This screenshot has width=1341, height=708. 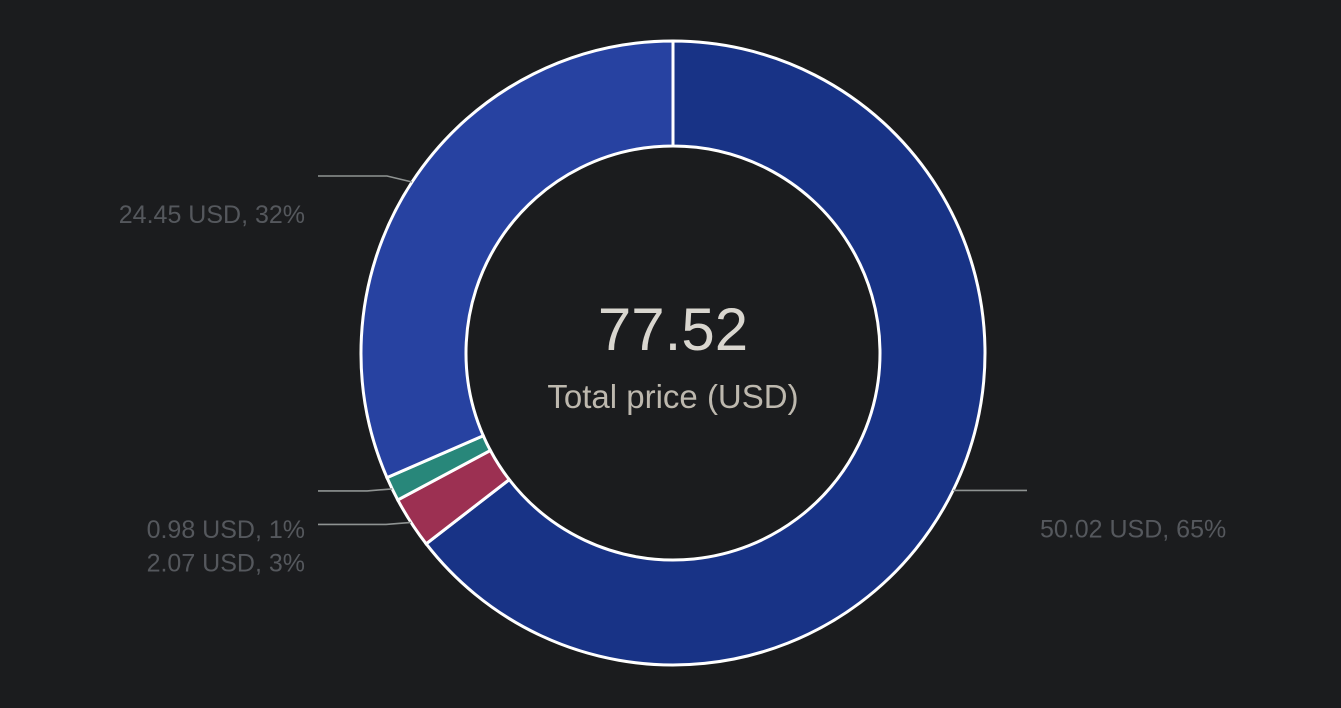 What do you see at coordinates (672, 396) in the screenshot?
I see `center-total-caption: Total price (USD)` at bounding box center [672, 396].